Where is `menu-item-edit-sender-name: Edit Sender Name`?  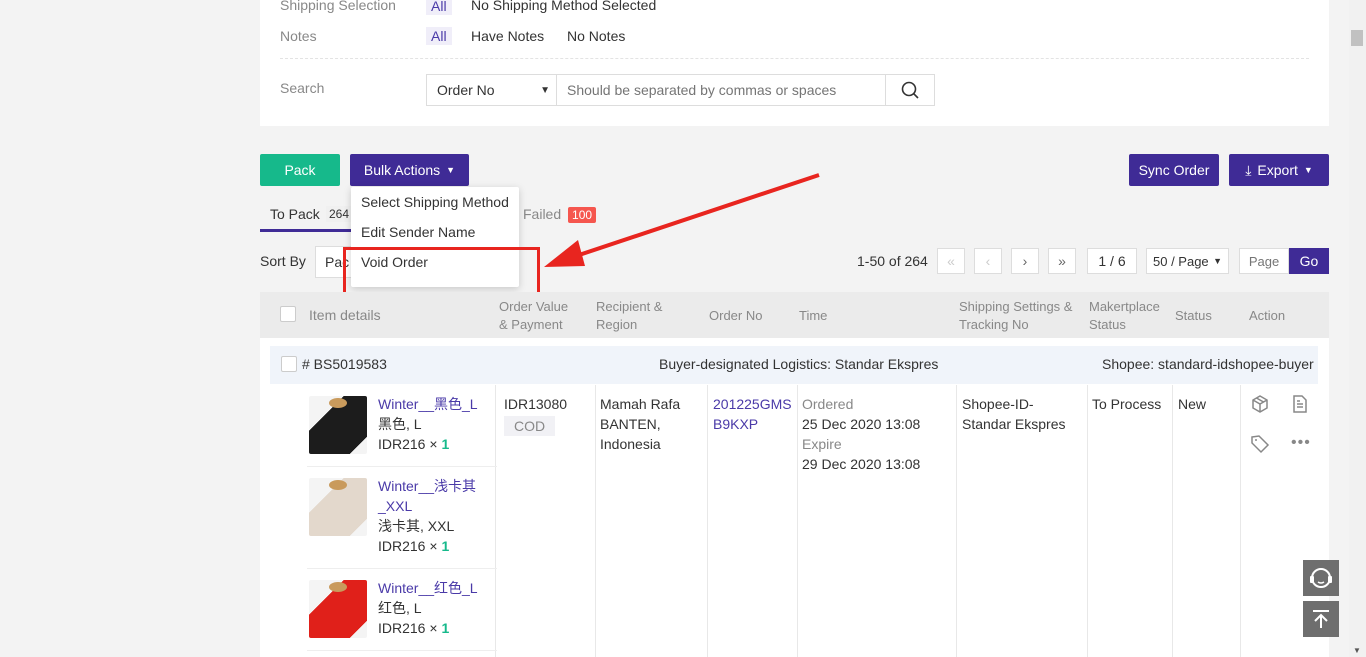
menu-item-edit-sender-name: Edit Sender Name is located at coordinates (435, 232).